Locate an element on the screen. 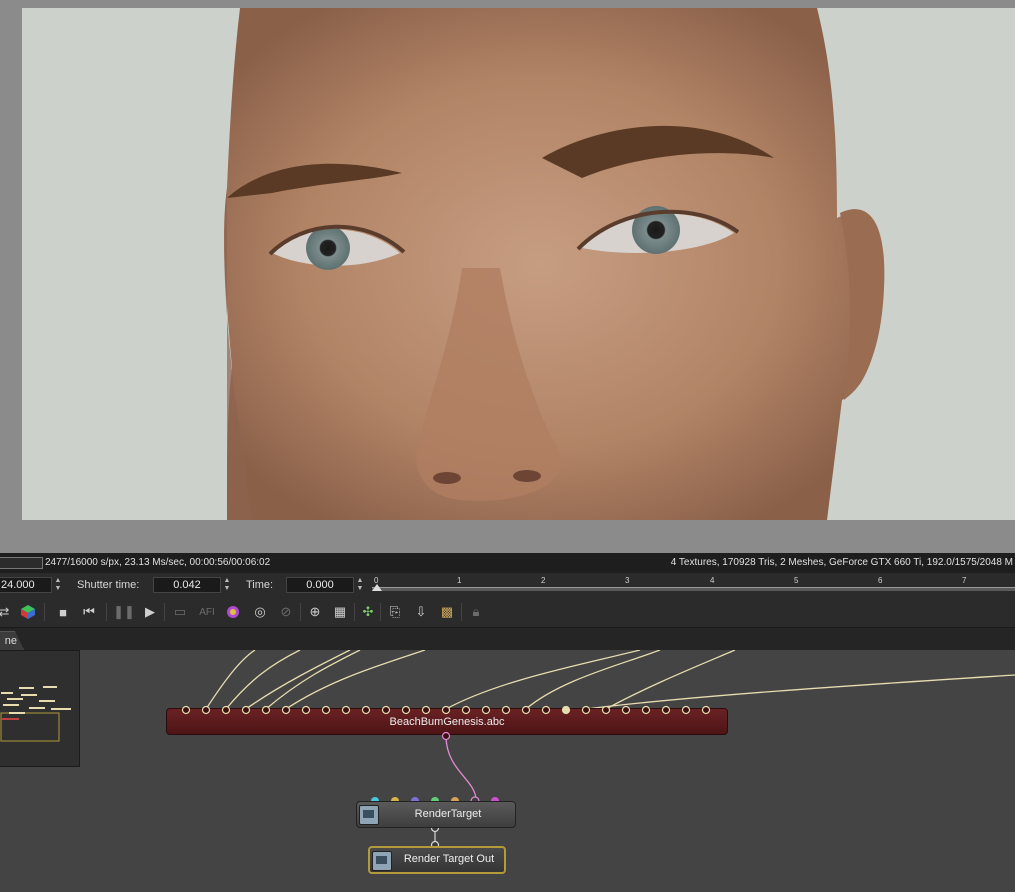 This screenshot has width=1015, height=892. timeline-ruler: 0 1 2 3 4 5 6 7 is located at coordinates (693, 585).